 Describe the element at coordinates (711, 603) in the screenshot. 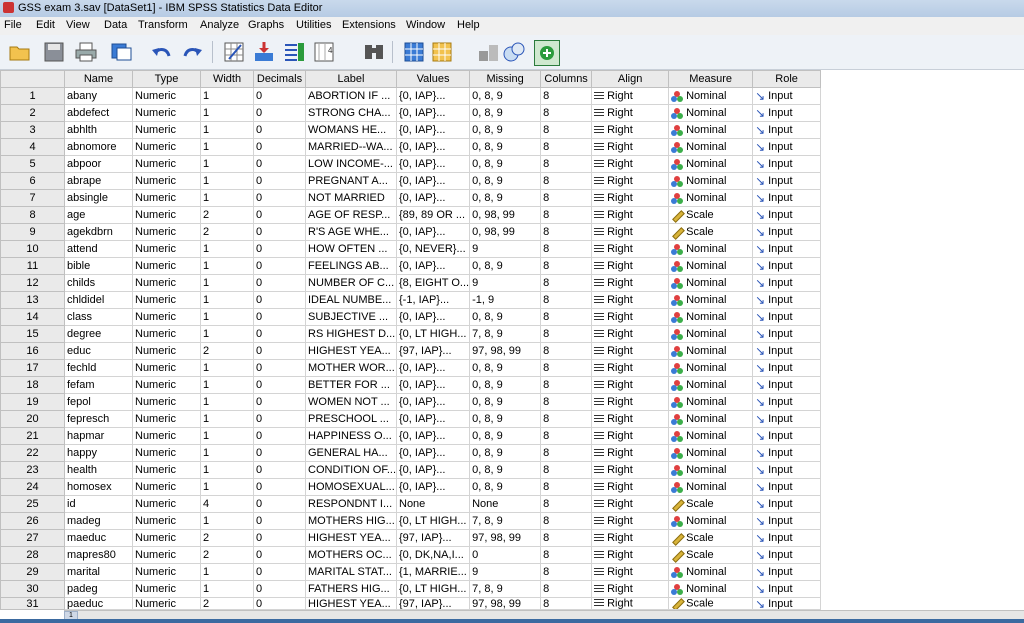

I see `measure-cell: Scale` at that location.